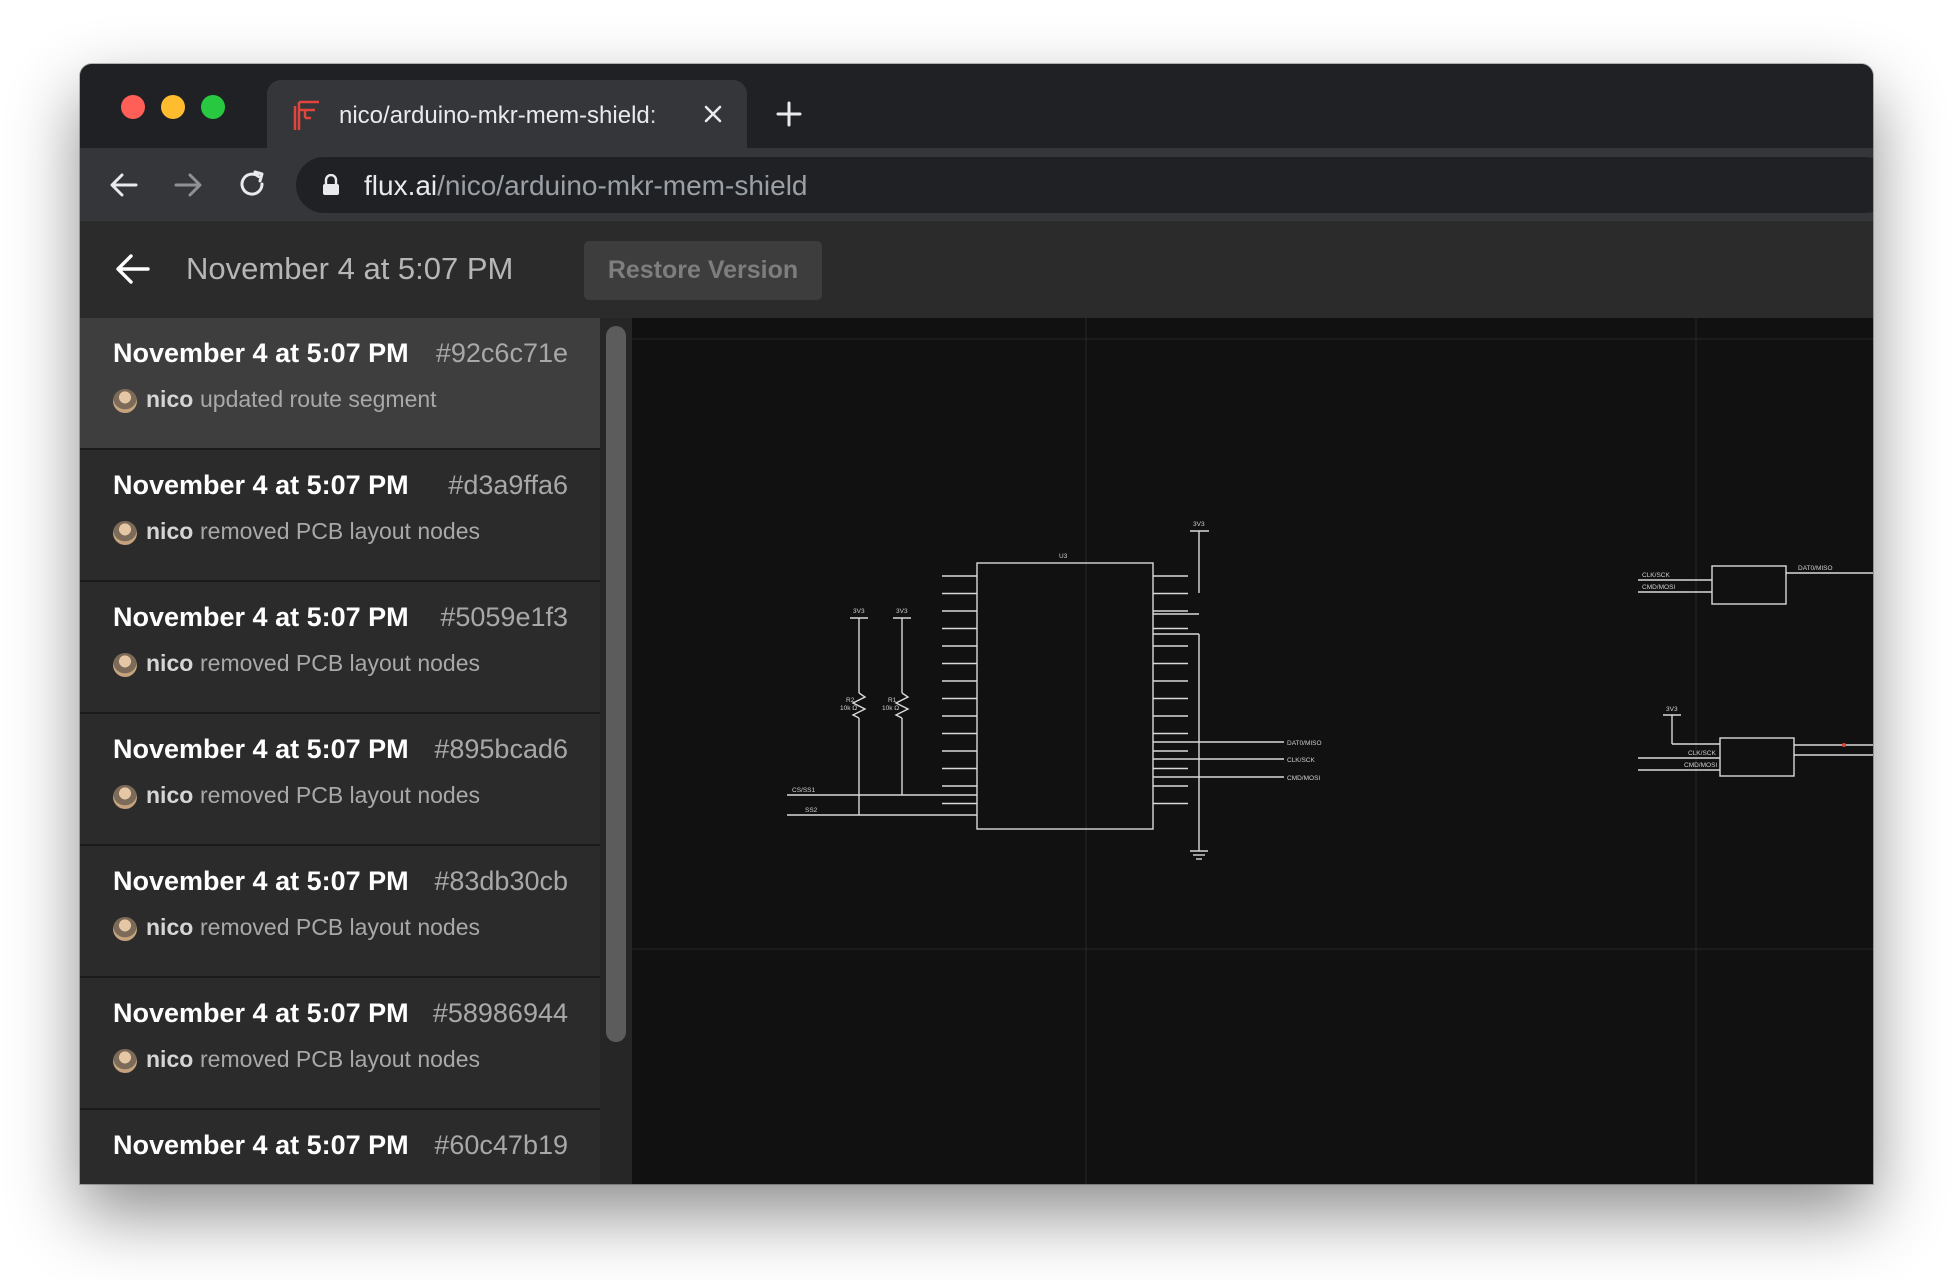 This screenshot has height=1281, width=1953. Describe the element at coordinates (1063, 556) in the screenshot. I see `u3-label: U3` at that location.